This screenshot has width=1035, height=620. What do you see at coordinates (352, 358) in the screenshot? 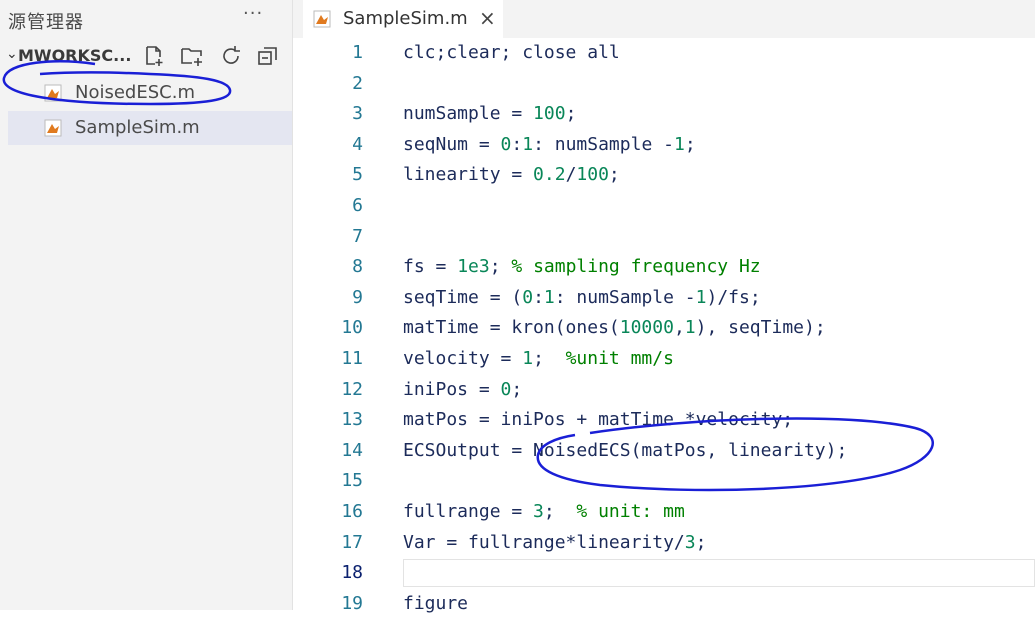
I see `line-number: 11` at bounding box center [352, 358].